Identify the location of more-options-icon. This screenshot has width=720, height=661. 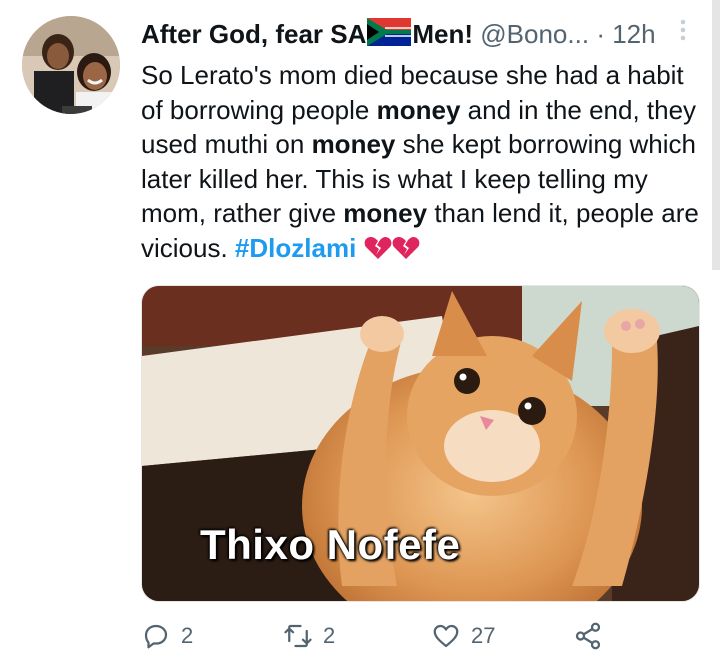
(683, 31).